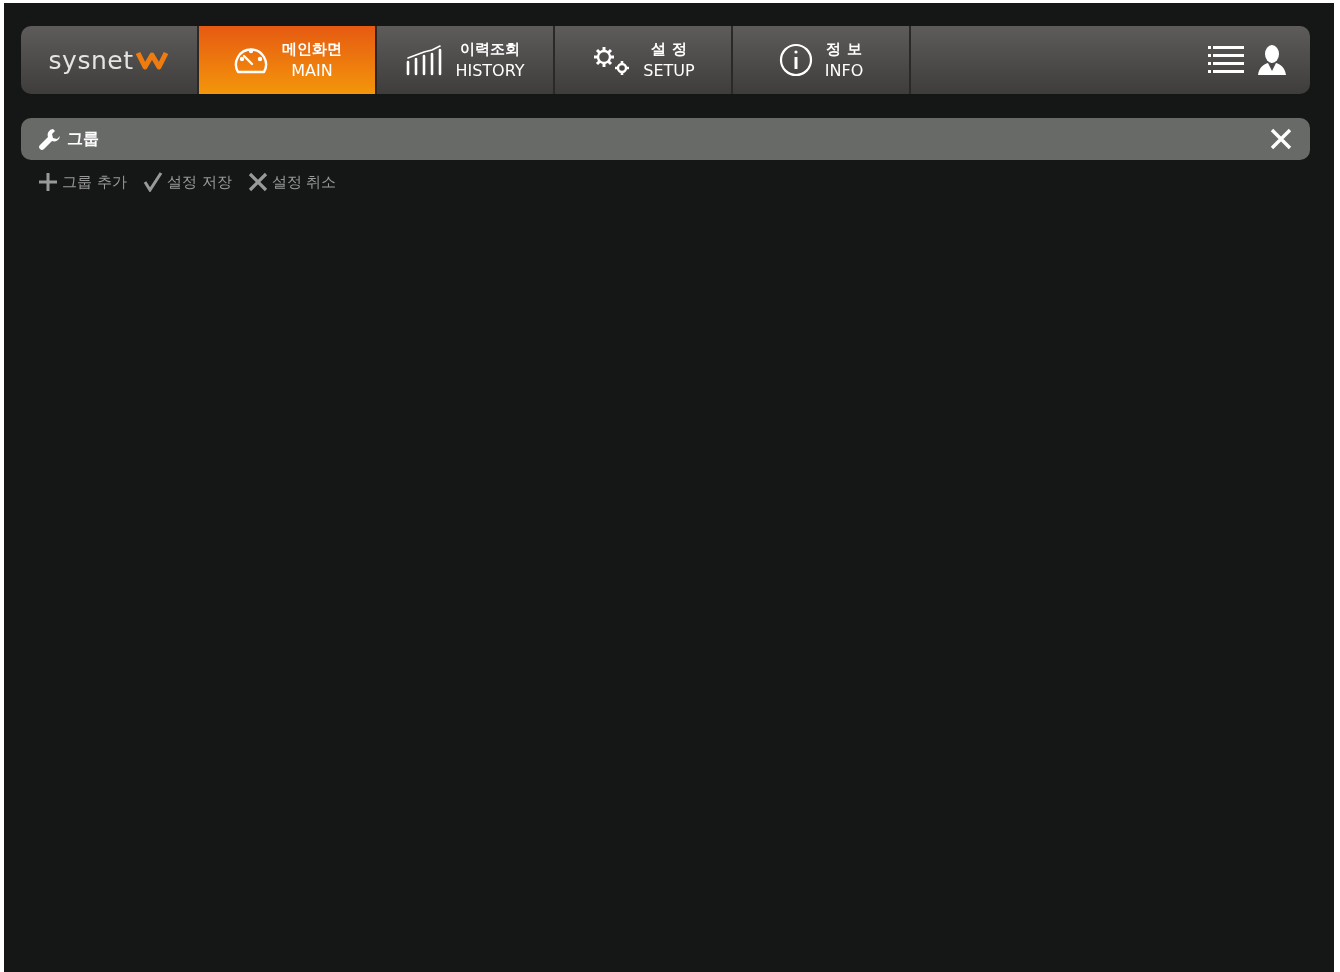  Describe the element at coordinates (187, 182) in the screenshot. I see `toolbar-action: 설정 저장` at that location.